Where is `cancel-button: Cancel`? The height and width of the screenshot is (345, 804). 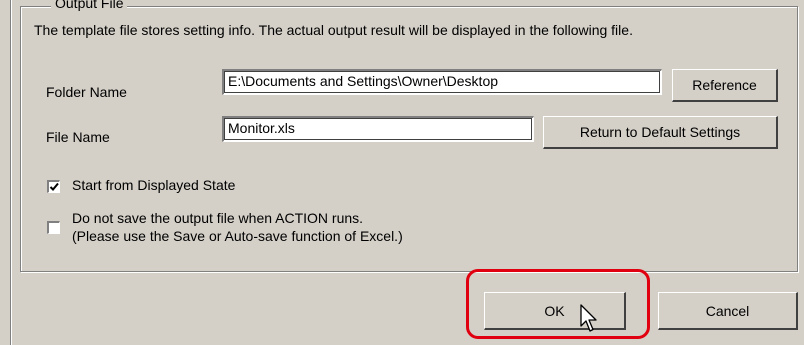
cancel-button: Cancel is located at coordinates (728, 311).